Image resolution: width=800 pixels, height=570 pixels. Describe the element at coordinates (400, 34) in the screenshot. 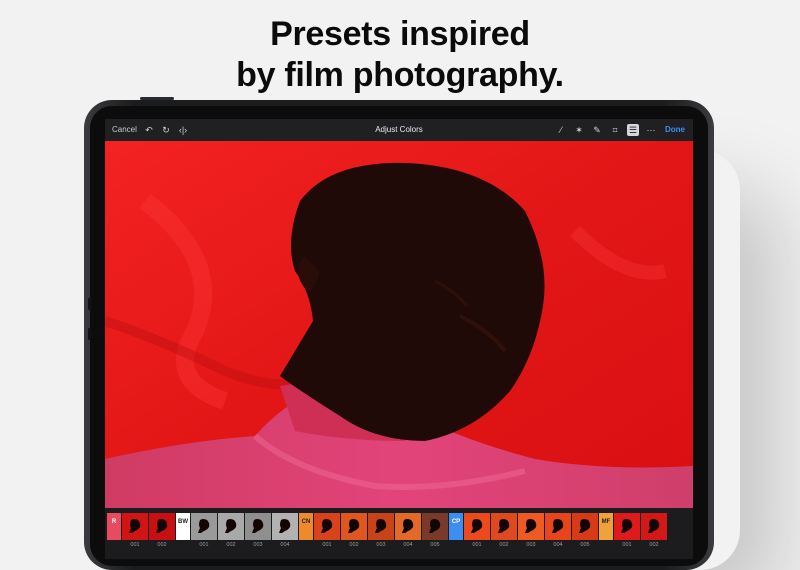

I see `headline-line-1: Presets inspired` at that location.